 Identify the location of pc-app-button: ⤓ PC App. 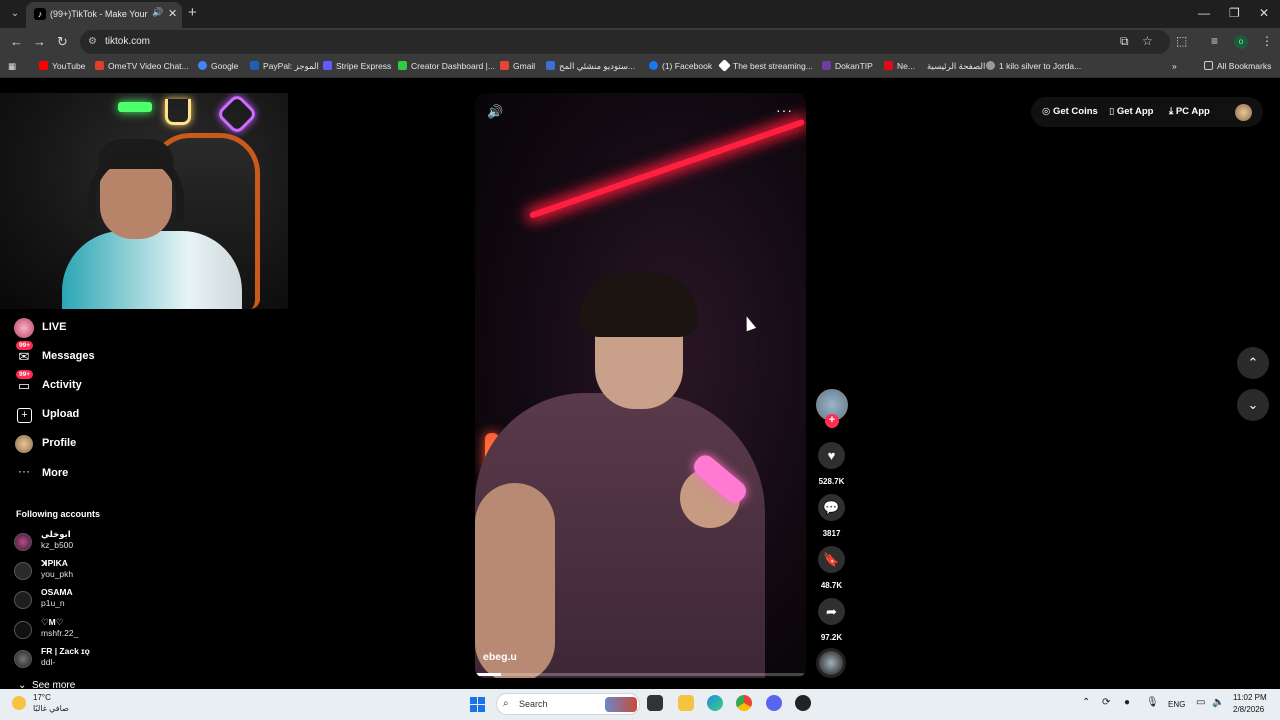
(1189, 111).